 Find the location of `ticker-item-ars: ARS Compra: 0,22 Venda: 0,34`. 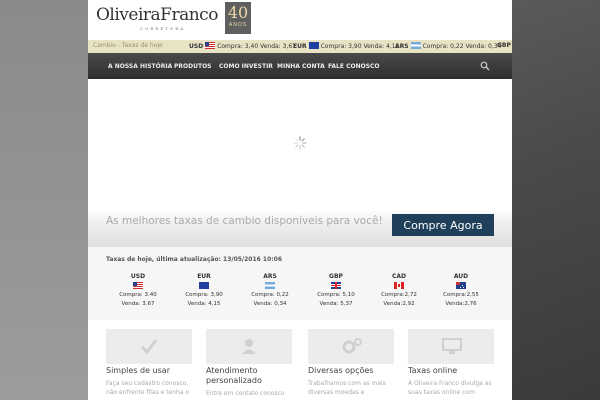

ticker-item-ars: ARS Compra: 0,22 Venda: 0,34 is located at coordinates (448, 46).